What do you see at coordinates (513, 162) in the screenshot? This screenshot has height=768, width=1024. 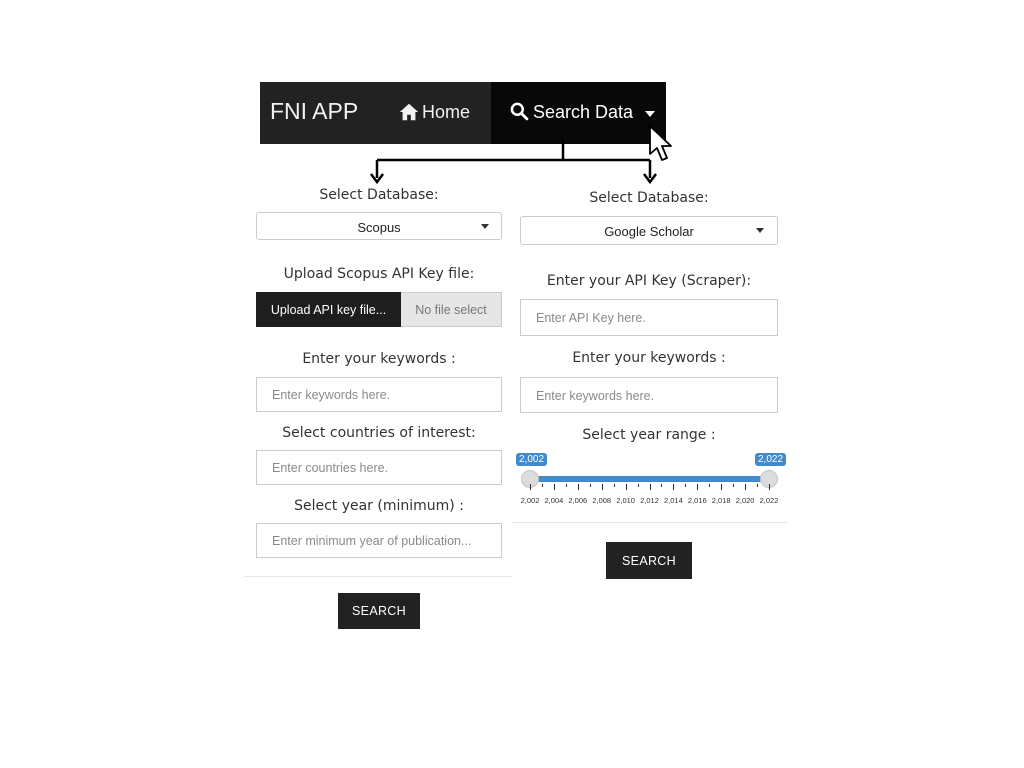 I see `connector-arrows` at bounding box center [513, 162].